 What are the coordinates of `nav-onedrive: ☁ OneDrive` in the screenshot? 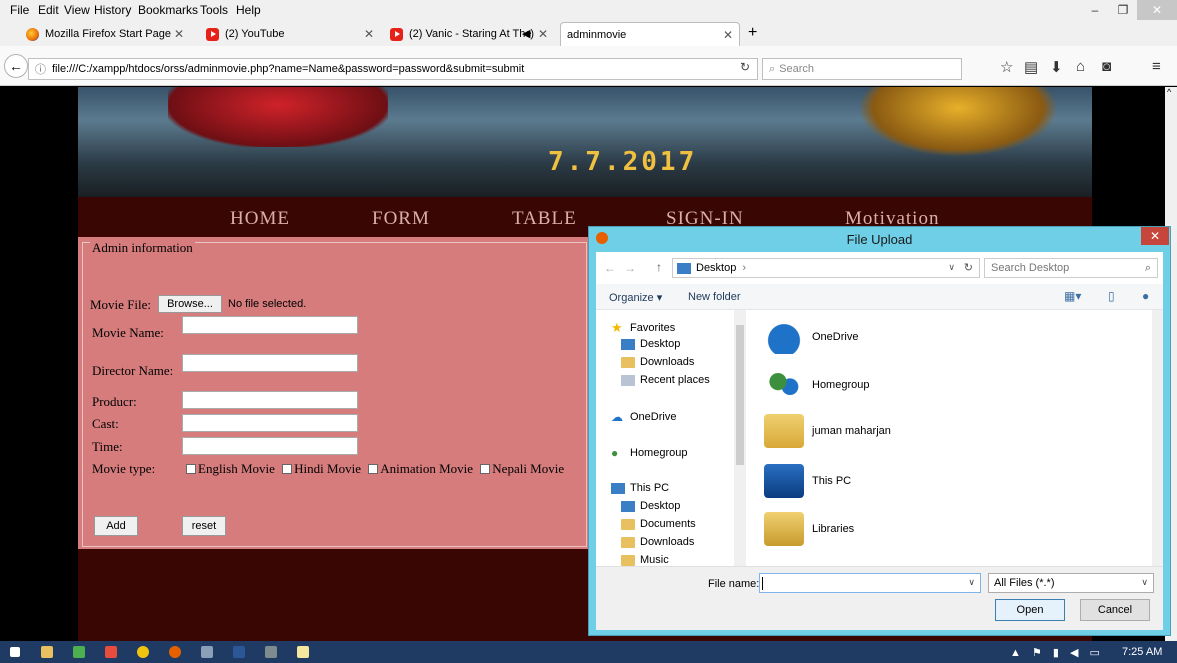 It's located at (643, 417).